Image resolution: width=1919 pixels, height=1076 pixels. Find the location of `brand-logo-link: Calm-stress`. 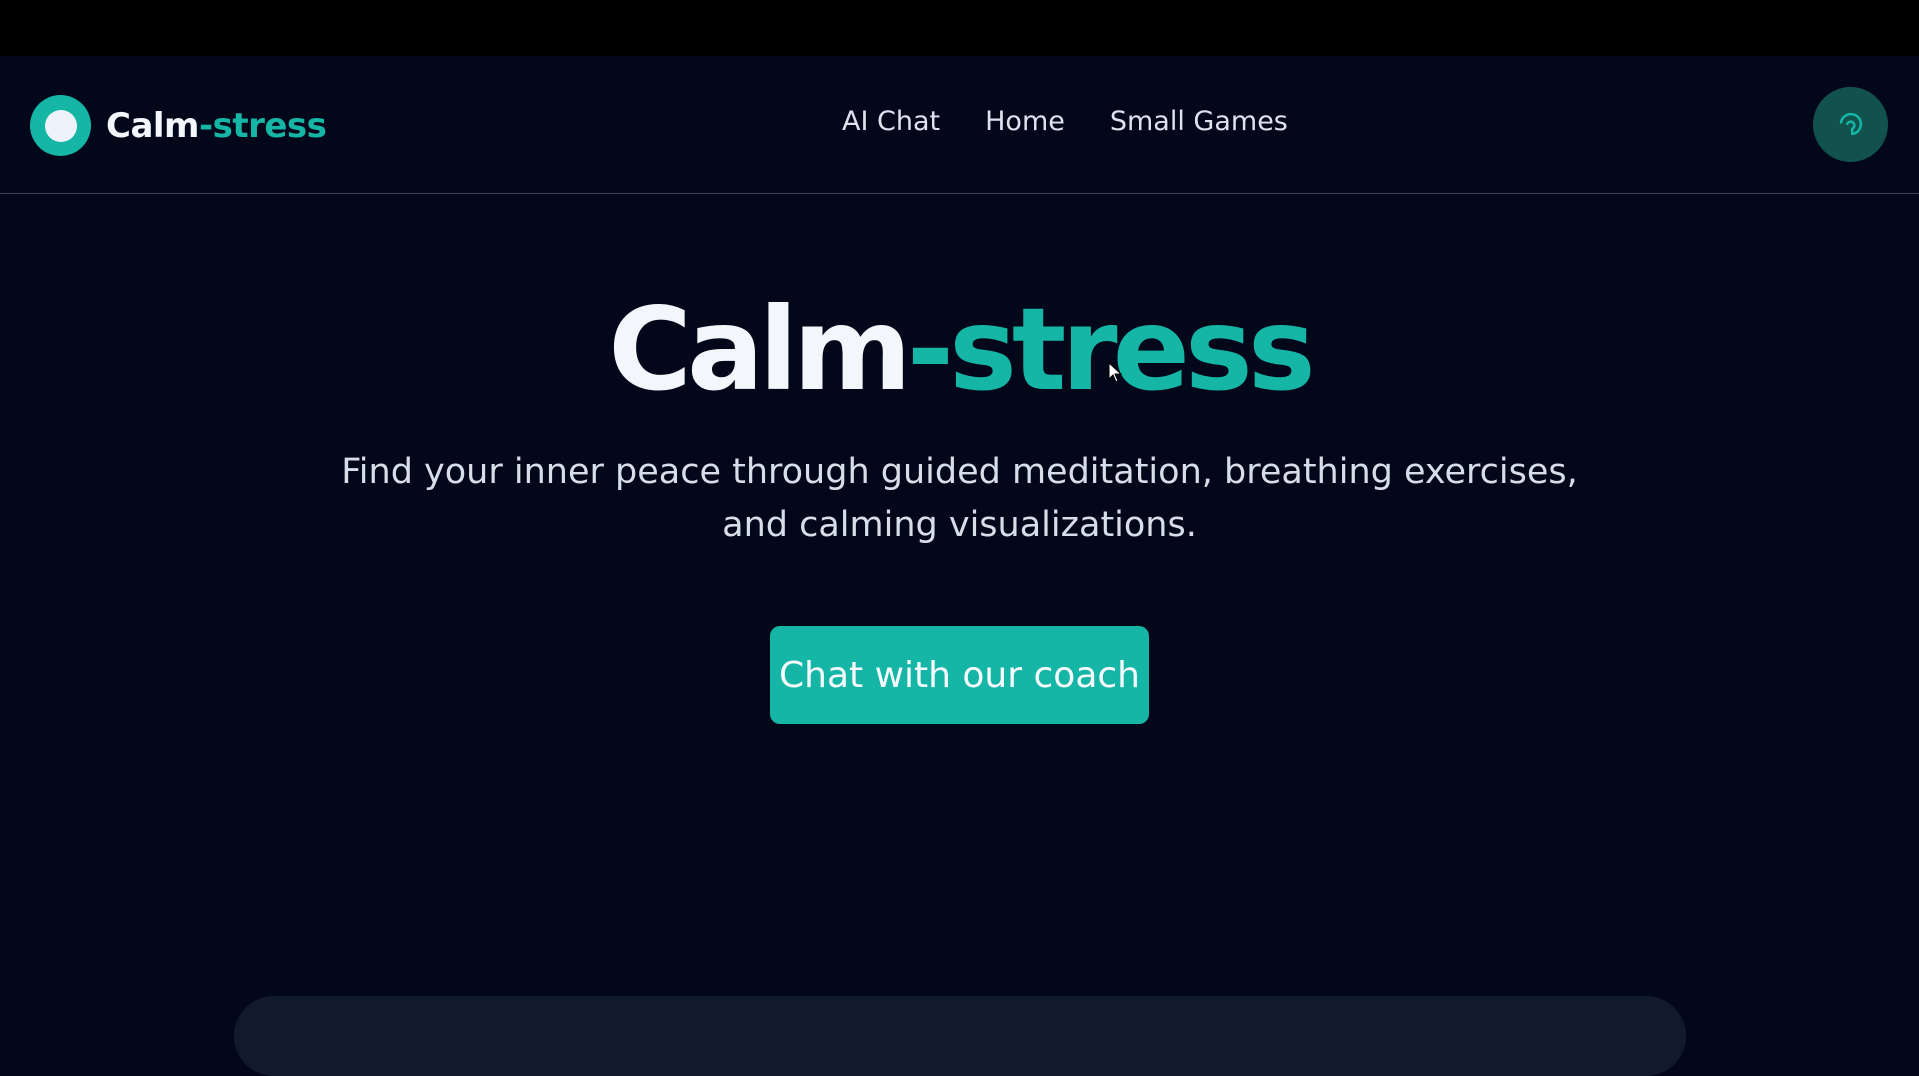

brand-logo-link: Calm-stress is located at coordinates (178, 125).